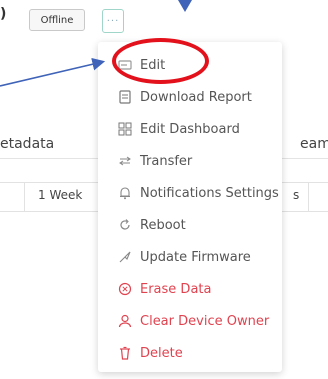 This screenshot has height=379, width=328. Describe the element at coordinates (125, 193) in the screenshot. I see `bell-icon` at that location.